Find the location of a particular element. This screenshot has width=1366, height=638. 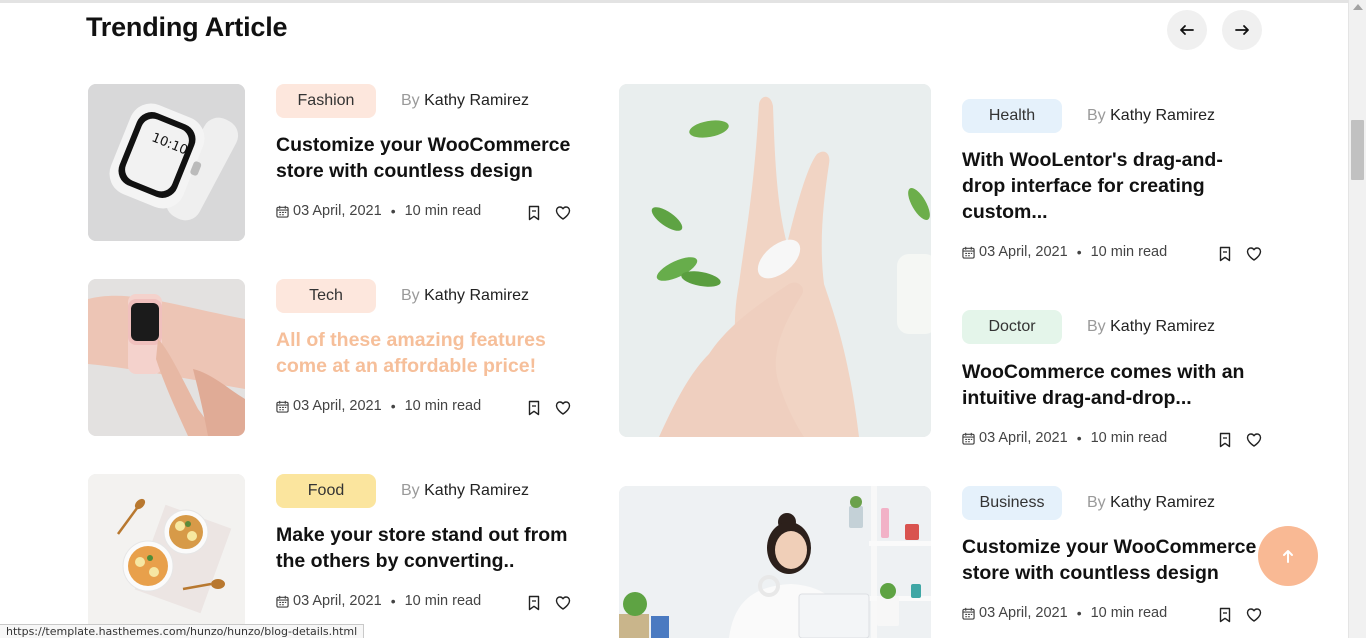

scroll-to-top-button is located at coordinates (1288, 556).